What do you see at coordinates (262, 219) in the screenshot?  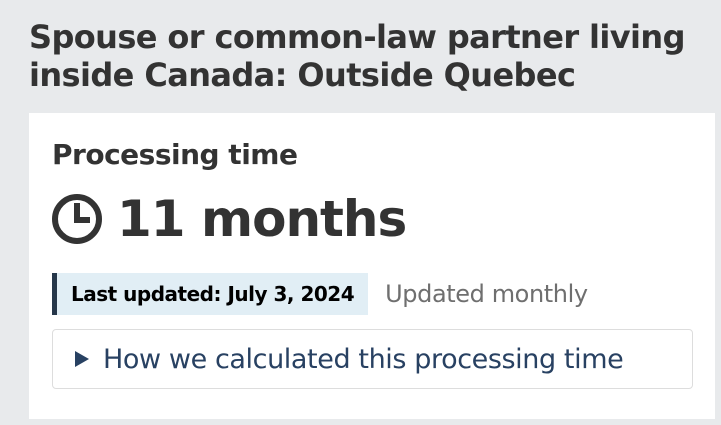 I see `processing-time-value: 11 months` at bounding box center [262, 219].